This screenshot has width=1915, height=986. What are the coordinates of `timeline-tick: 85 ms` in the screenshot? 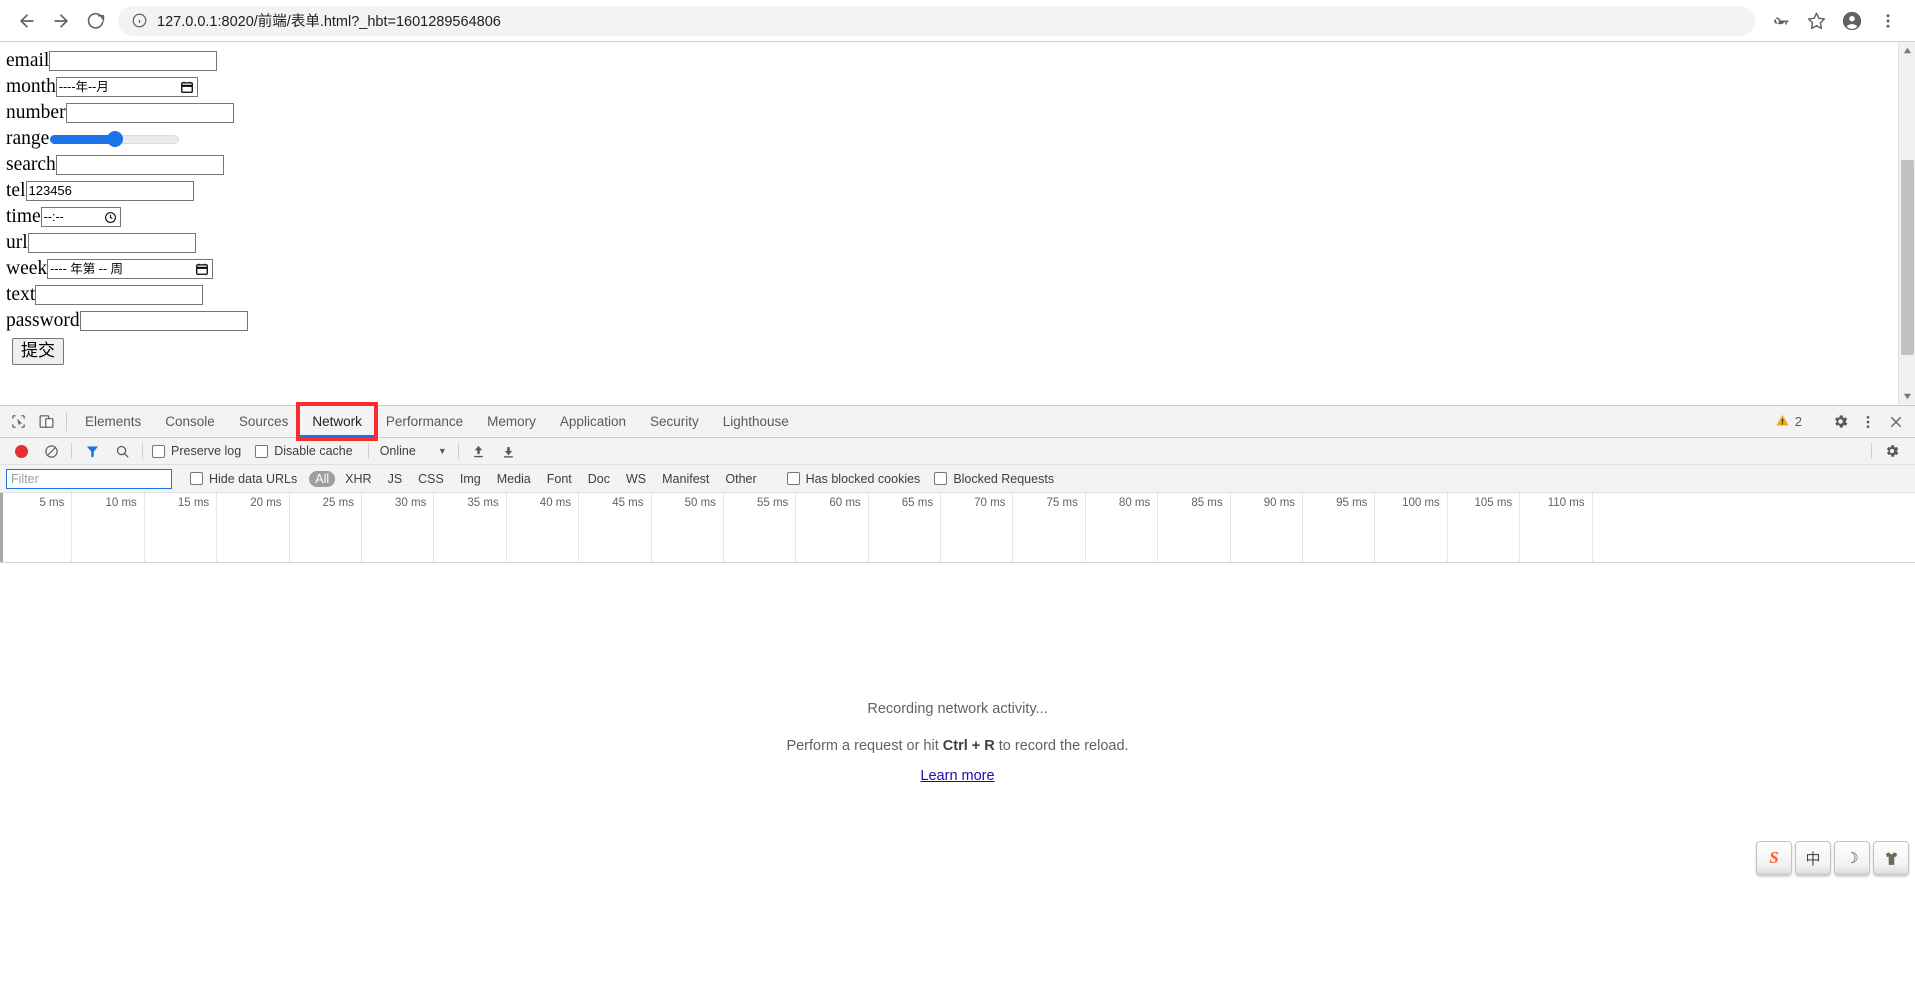 It's located at (1194, 527).